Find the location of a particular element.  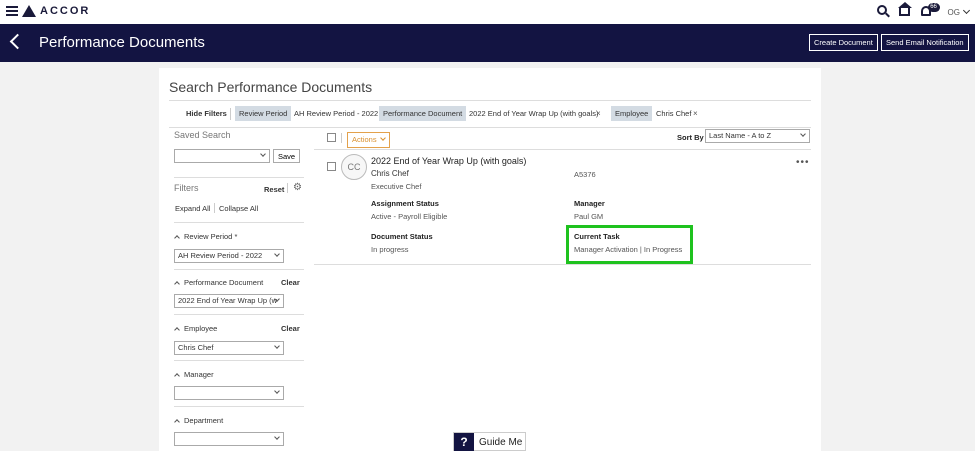

sort-by-label: Sort By is located at coordinates (690, 137).